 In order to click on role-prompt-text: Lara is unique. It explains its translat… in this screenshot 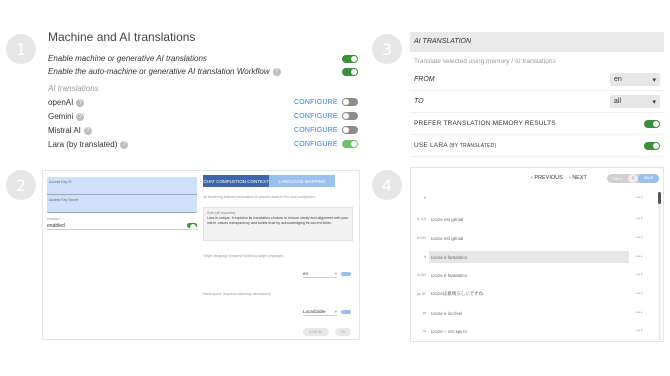, I will do `click(278, 220)`.